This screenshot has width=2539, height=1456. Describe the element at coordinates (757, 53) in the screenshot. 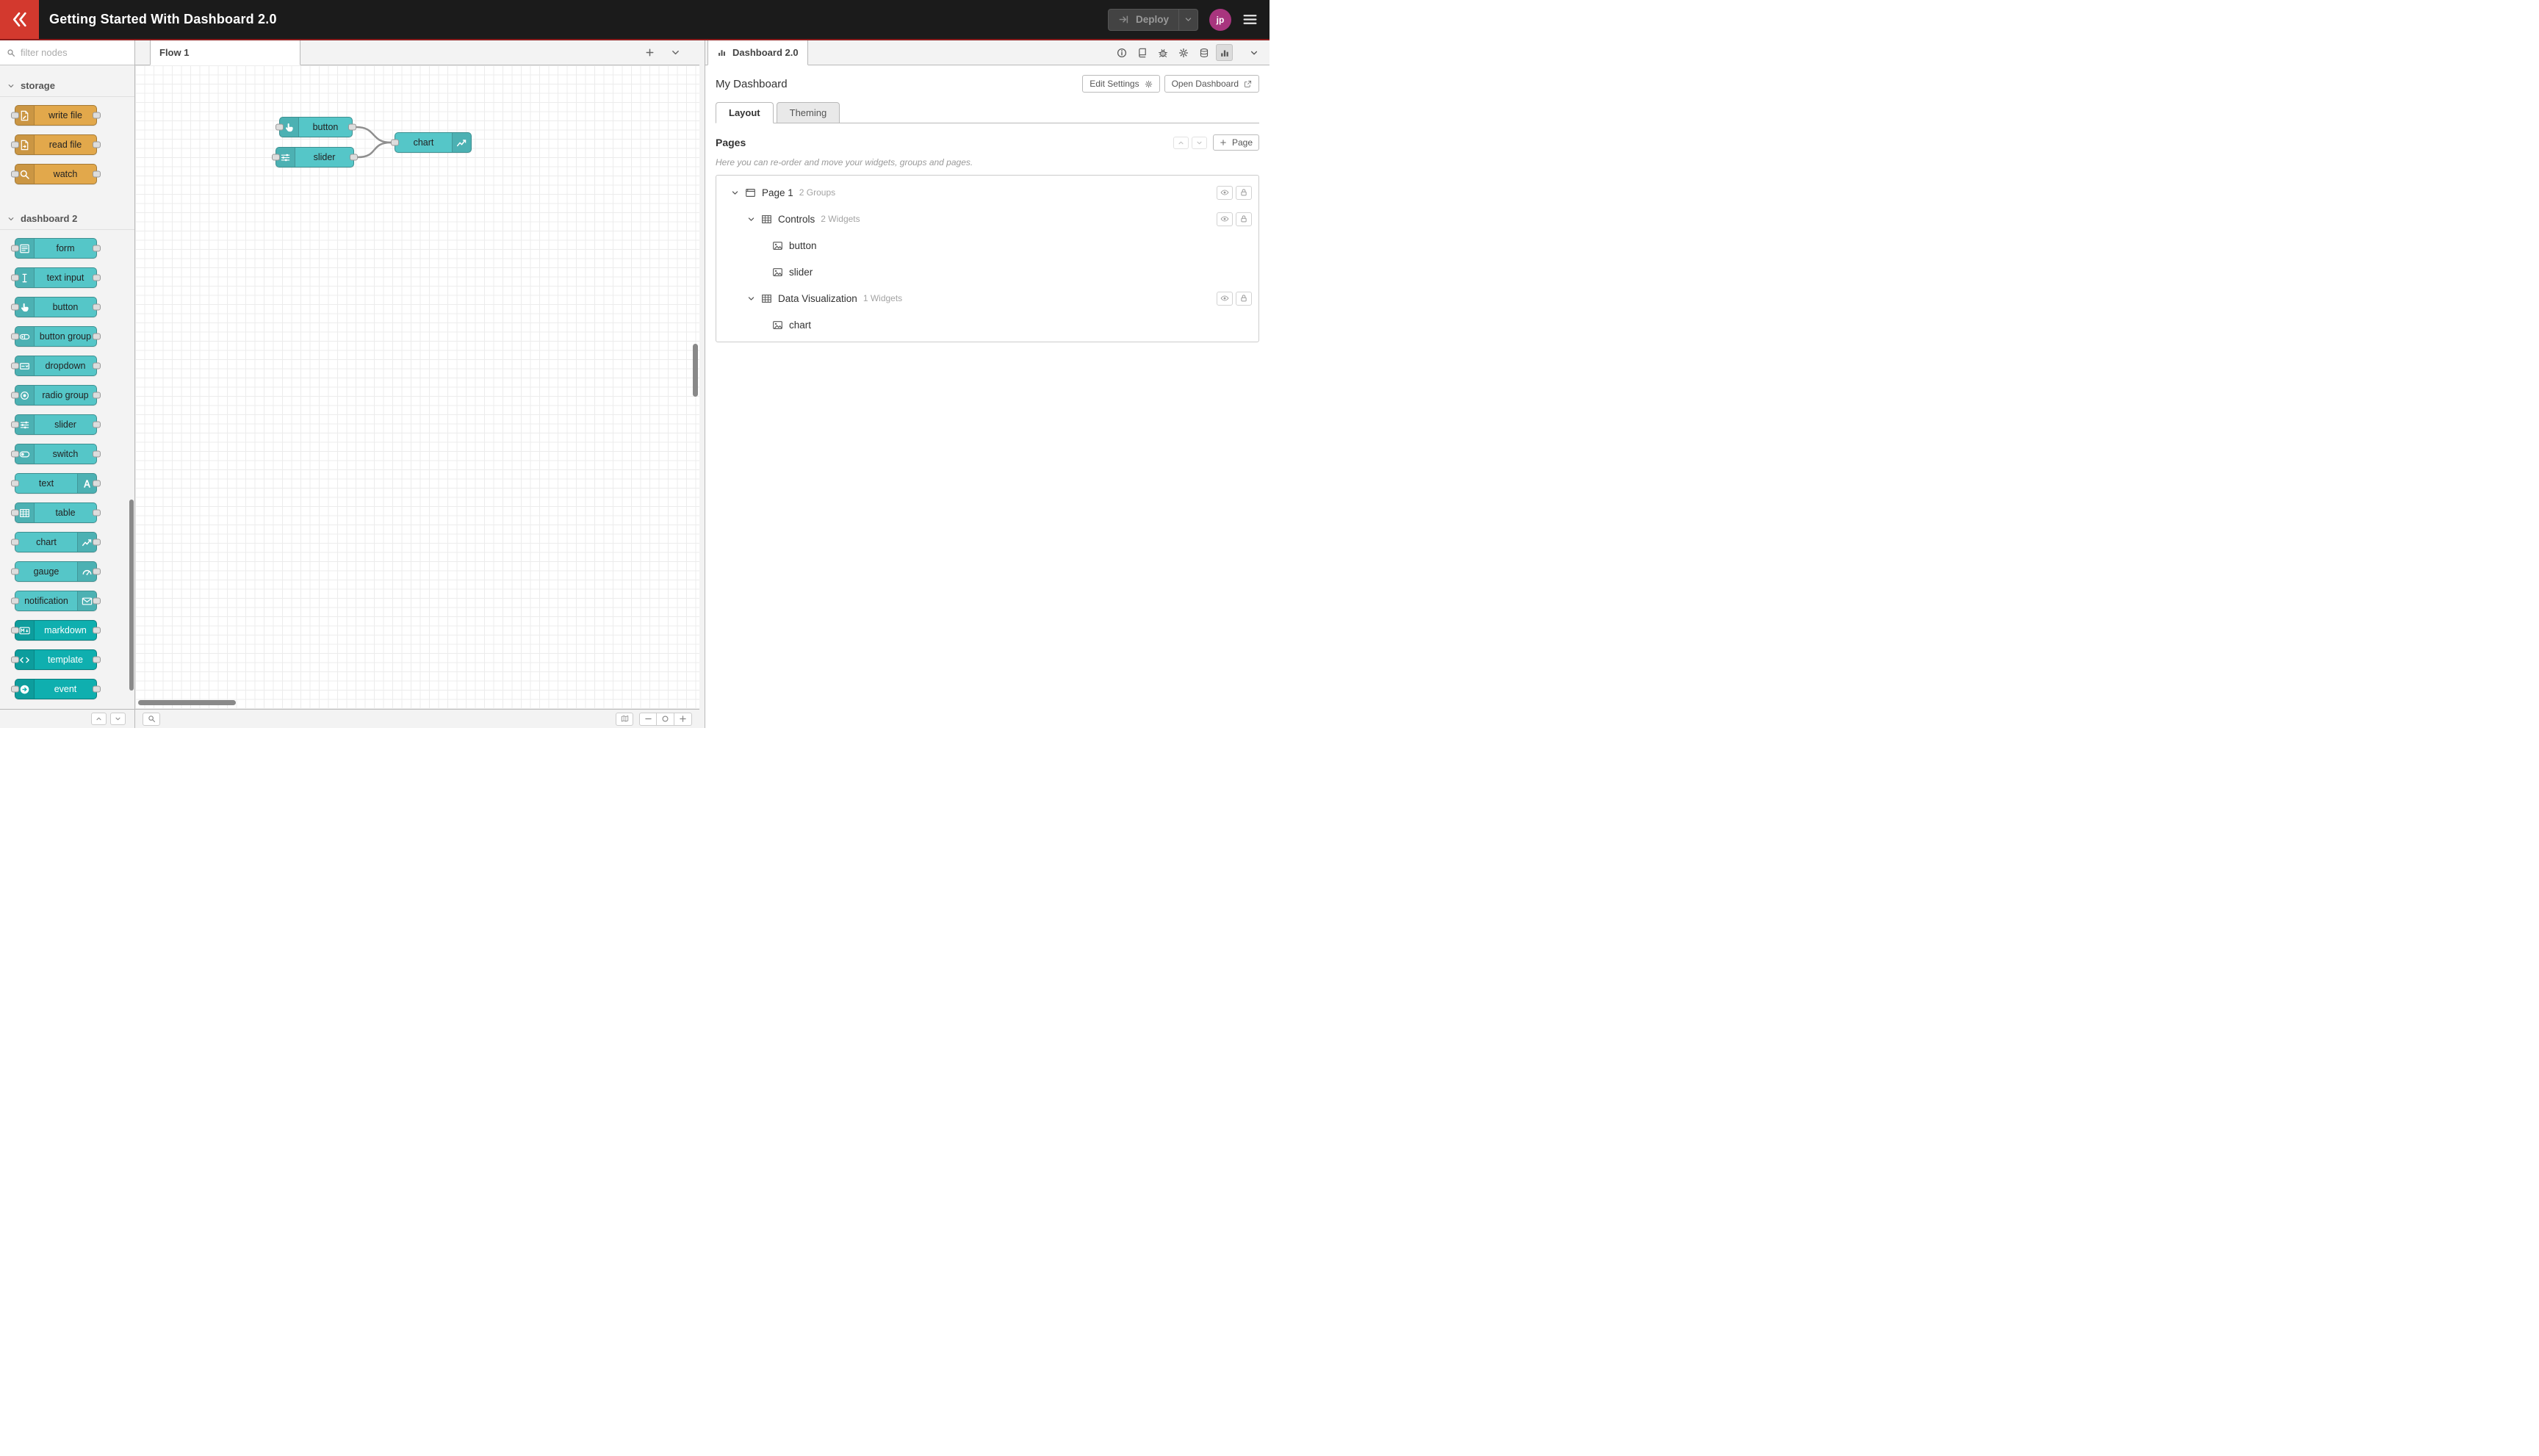

I see `sidebar-tab-dashboard: Dashboard 2.0` at that location.